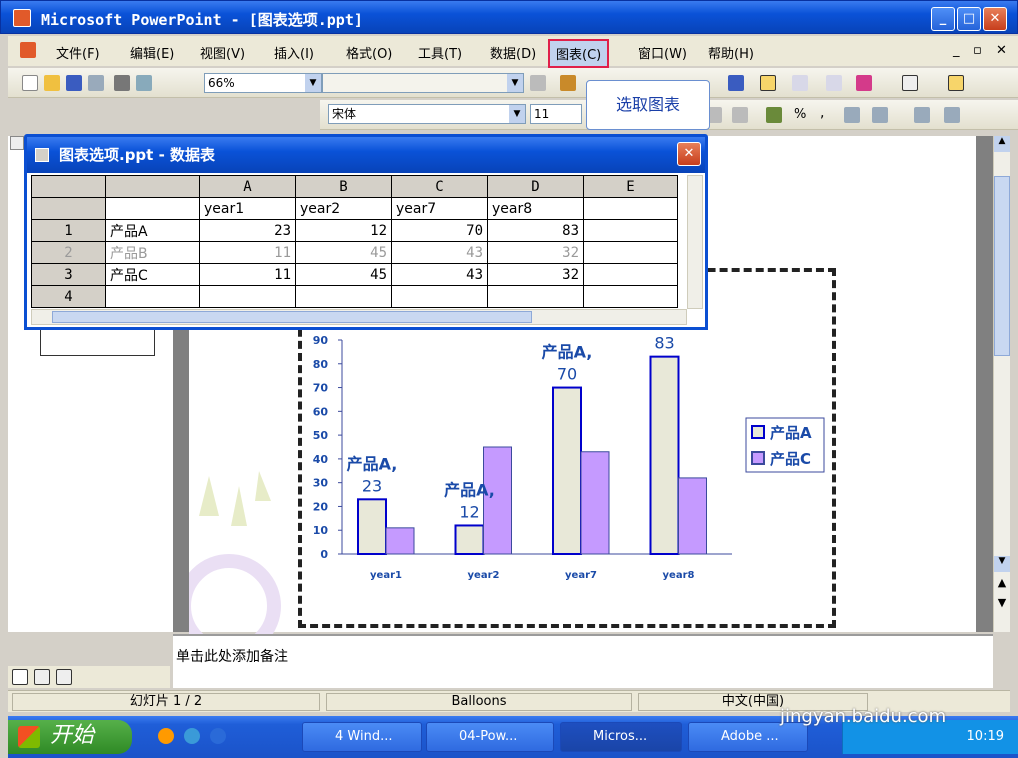 This screenshot has height=758, width=1018. Describe the element at coordinates (369, 52) in the screenshot. I see `menu-format: 格式(O)` at that location.